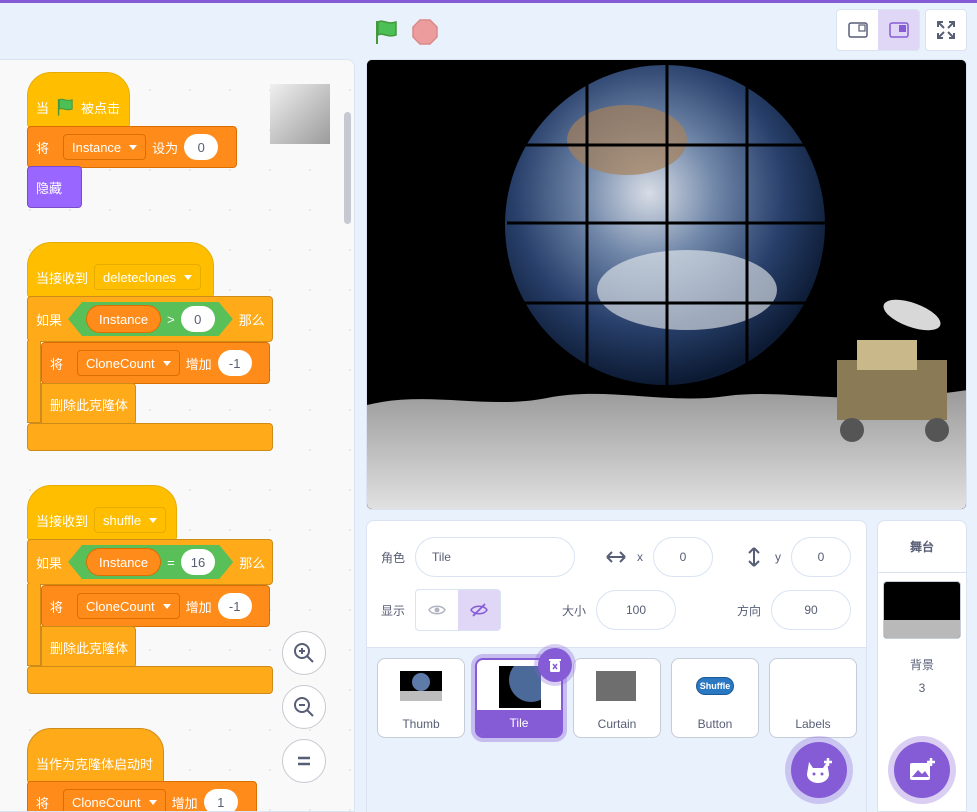 This screenshot has width=977, height=812. What do you see at coordinates (616, 686) in the screenshot?
I see `sprite-curtain-image` at bounding box center [616, 686].